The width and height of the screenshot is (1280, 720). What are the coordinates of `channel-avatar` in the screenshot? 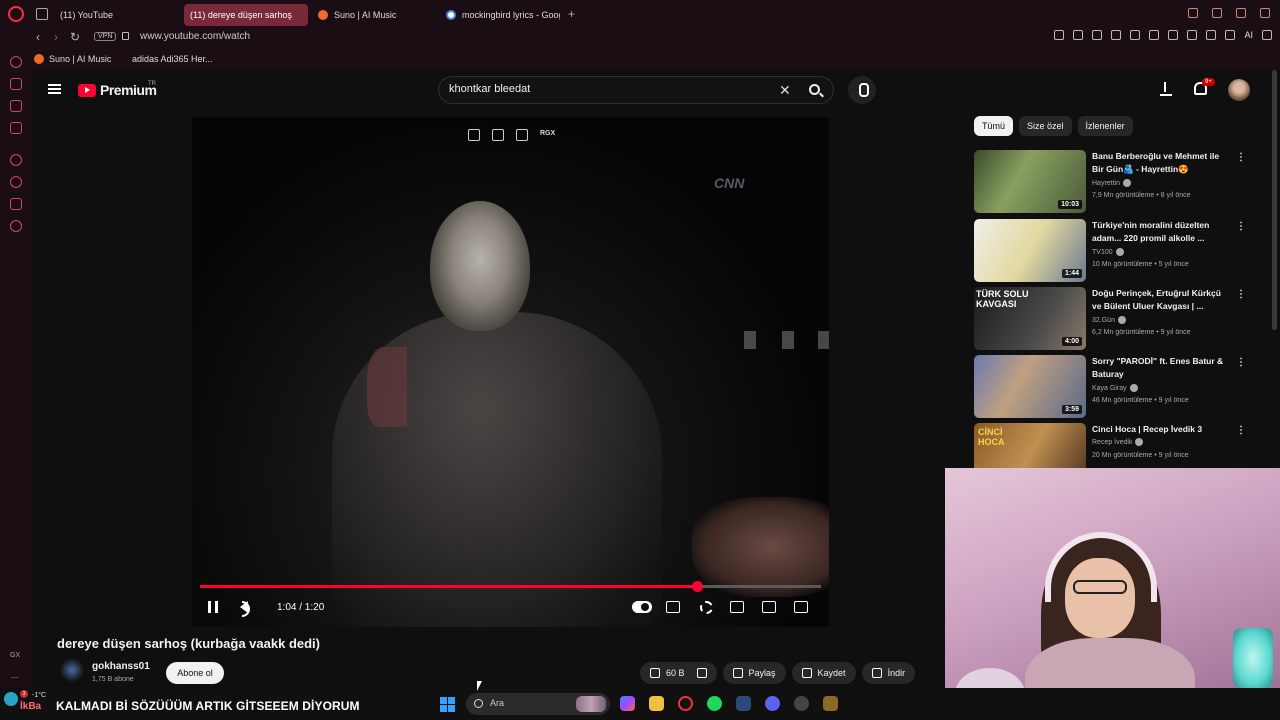 It's located at (72, 670).